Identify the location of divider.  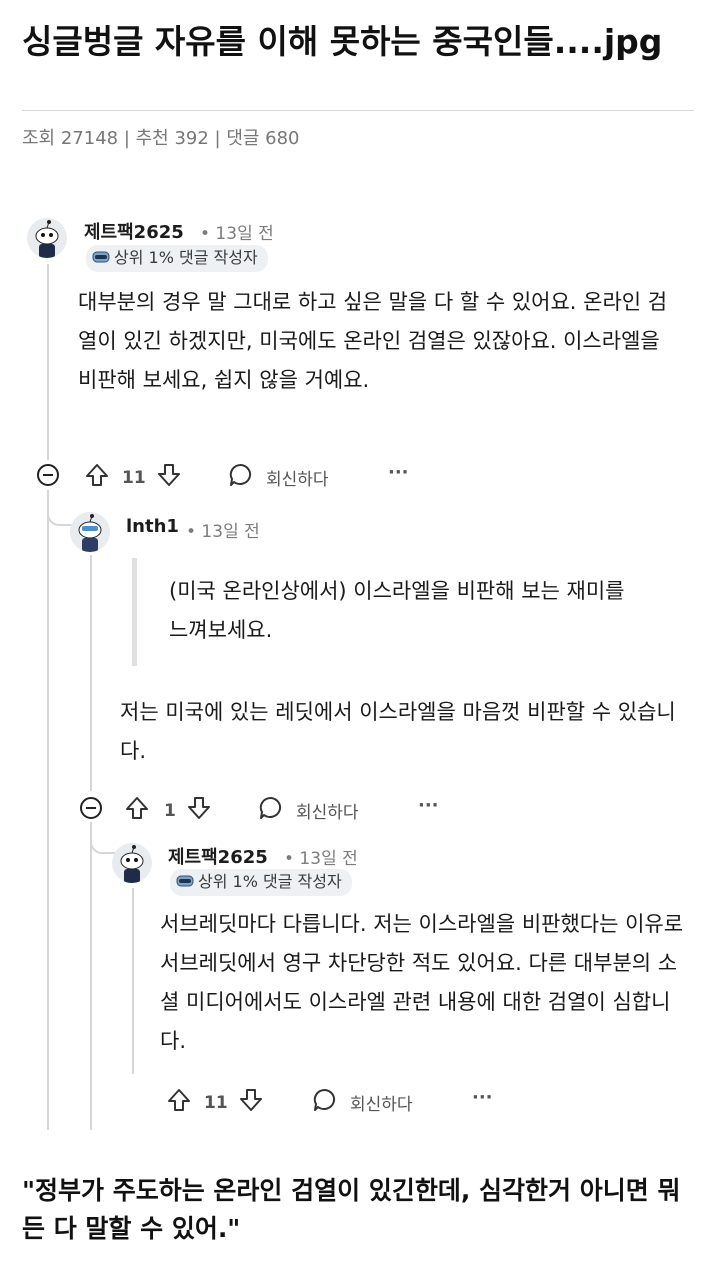
(358, 110).